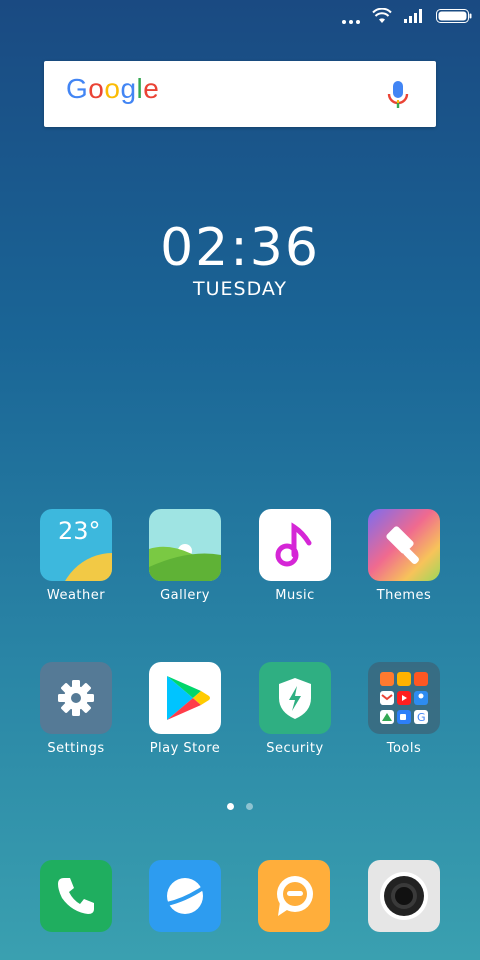 The height and width of the screenshot is (960, 480). Describe the element at coordinates (249, 806) in the screenshot. I see `page-dot` at that location.